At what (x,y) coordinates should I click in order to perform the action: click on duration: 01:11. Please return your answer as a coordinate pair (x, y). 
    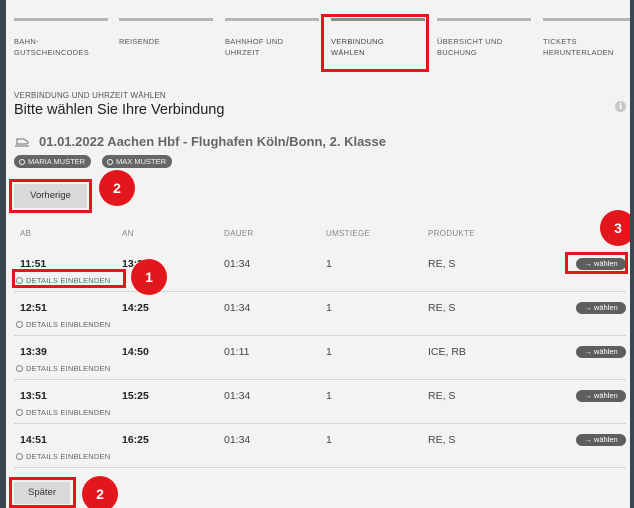
    Looking at the image, I should click on (237, 352).